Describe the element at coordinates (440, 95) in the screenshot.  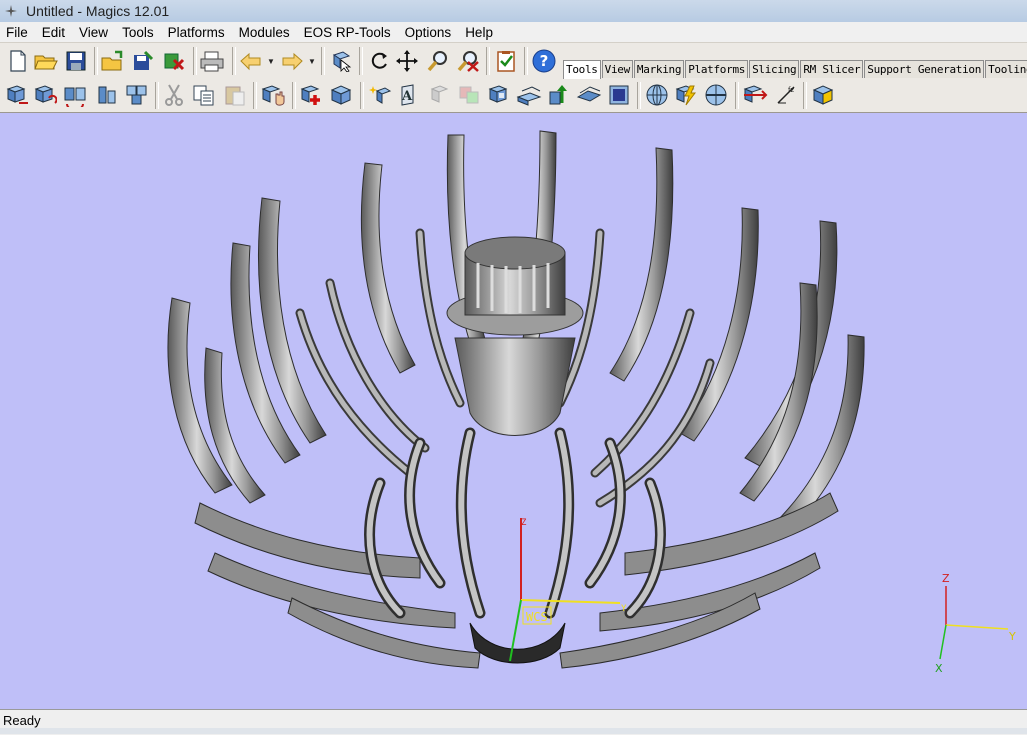
I see `shell-icon` at that location.